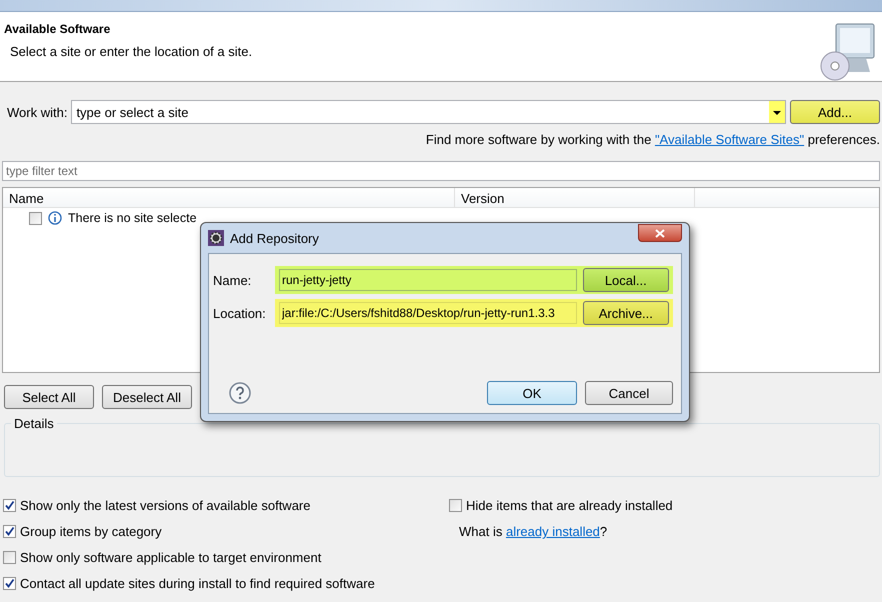  Describe the element at coordinates (216, 238) in the screenshot. I see `gear-icon` at that location.